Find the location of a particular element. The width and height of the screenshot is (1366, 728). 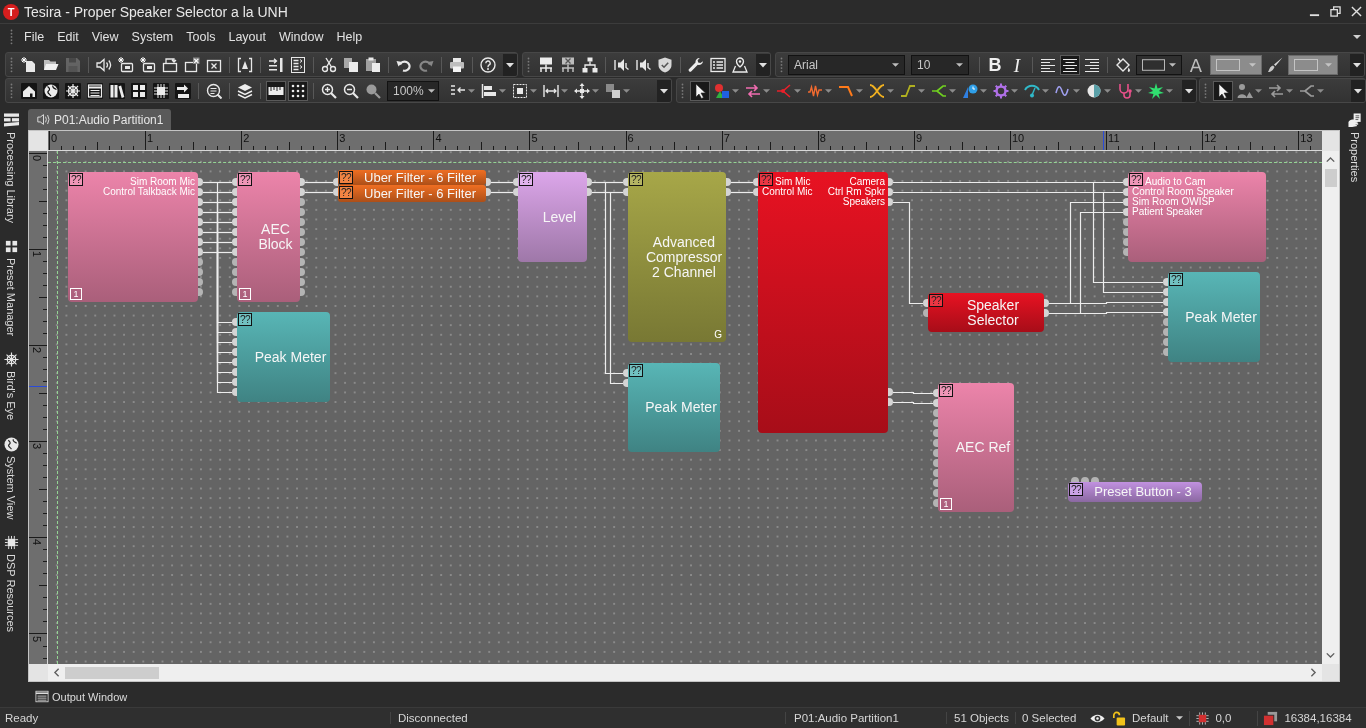

arrow-keyboard-icon is located at coordinates (183, 90).